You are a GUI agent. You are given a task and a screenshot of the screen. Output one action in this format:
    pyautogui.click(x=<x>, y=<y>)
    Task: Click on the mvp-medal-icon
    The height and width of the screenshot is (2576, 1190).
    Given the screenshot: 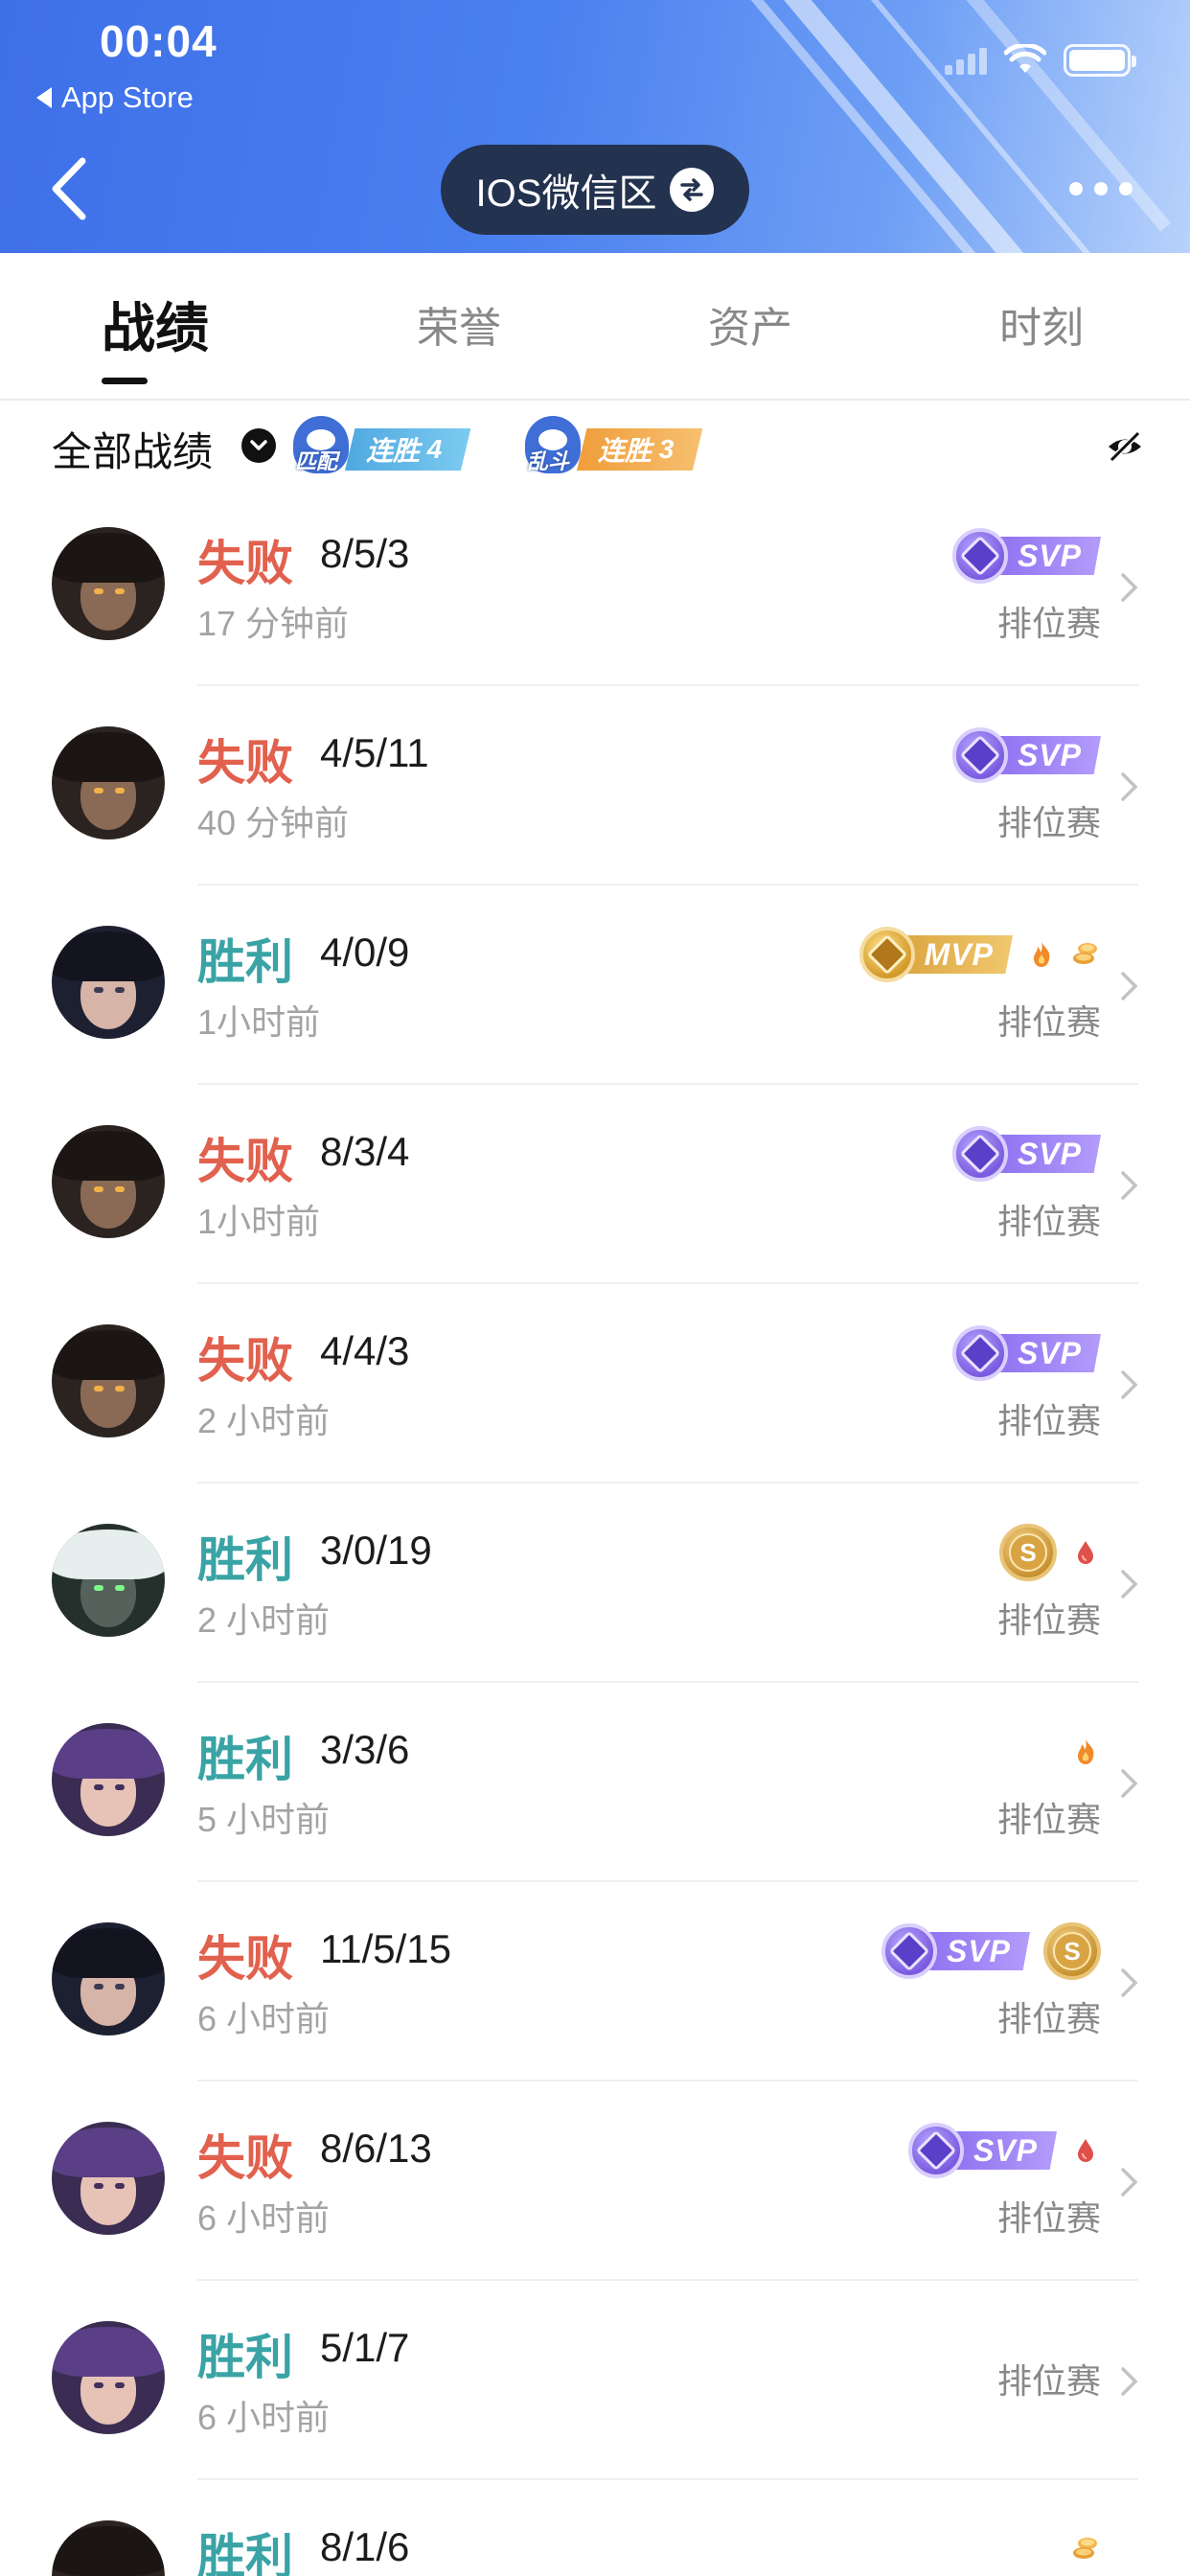 What is the action you would take?
    pyautogui.click(x=887, y=954)
    